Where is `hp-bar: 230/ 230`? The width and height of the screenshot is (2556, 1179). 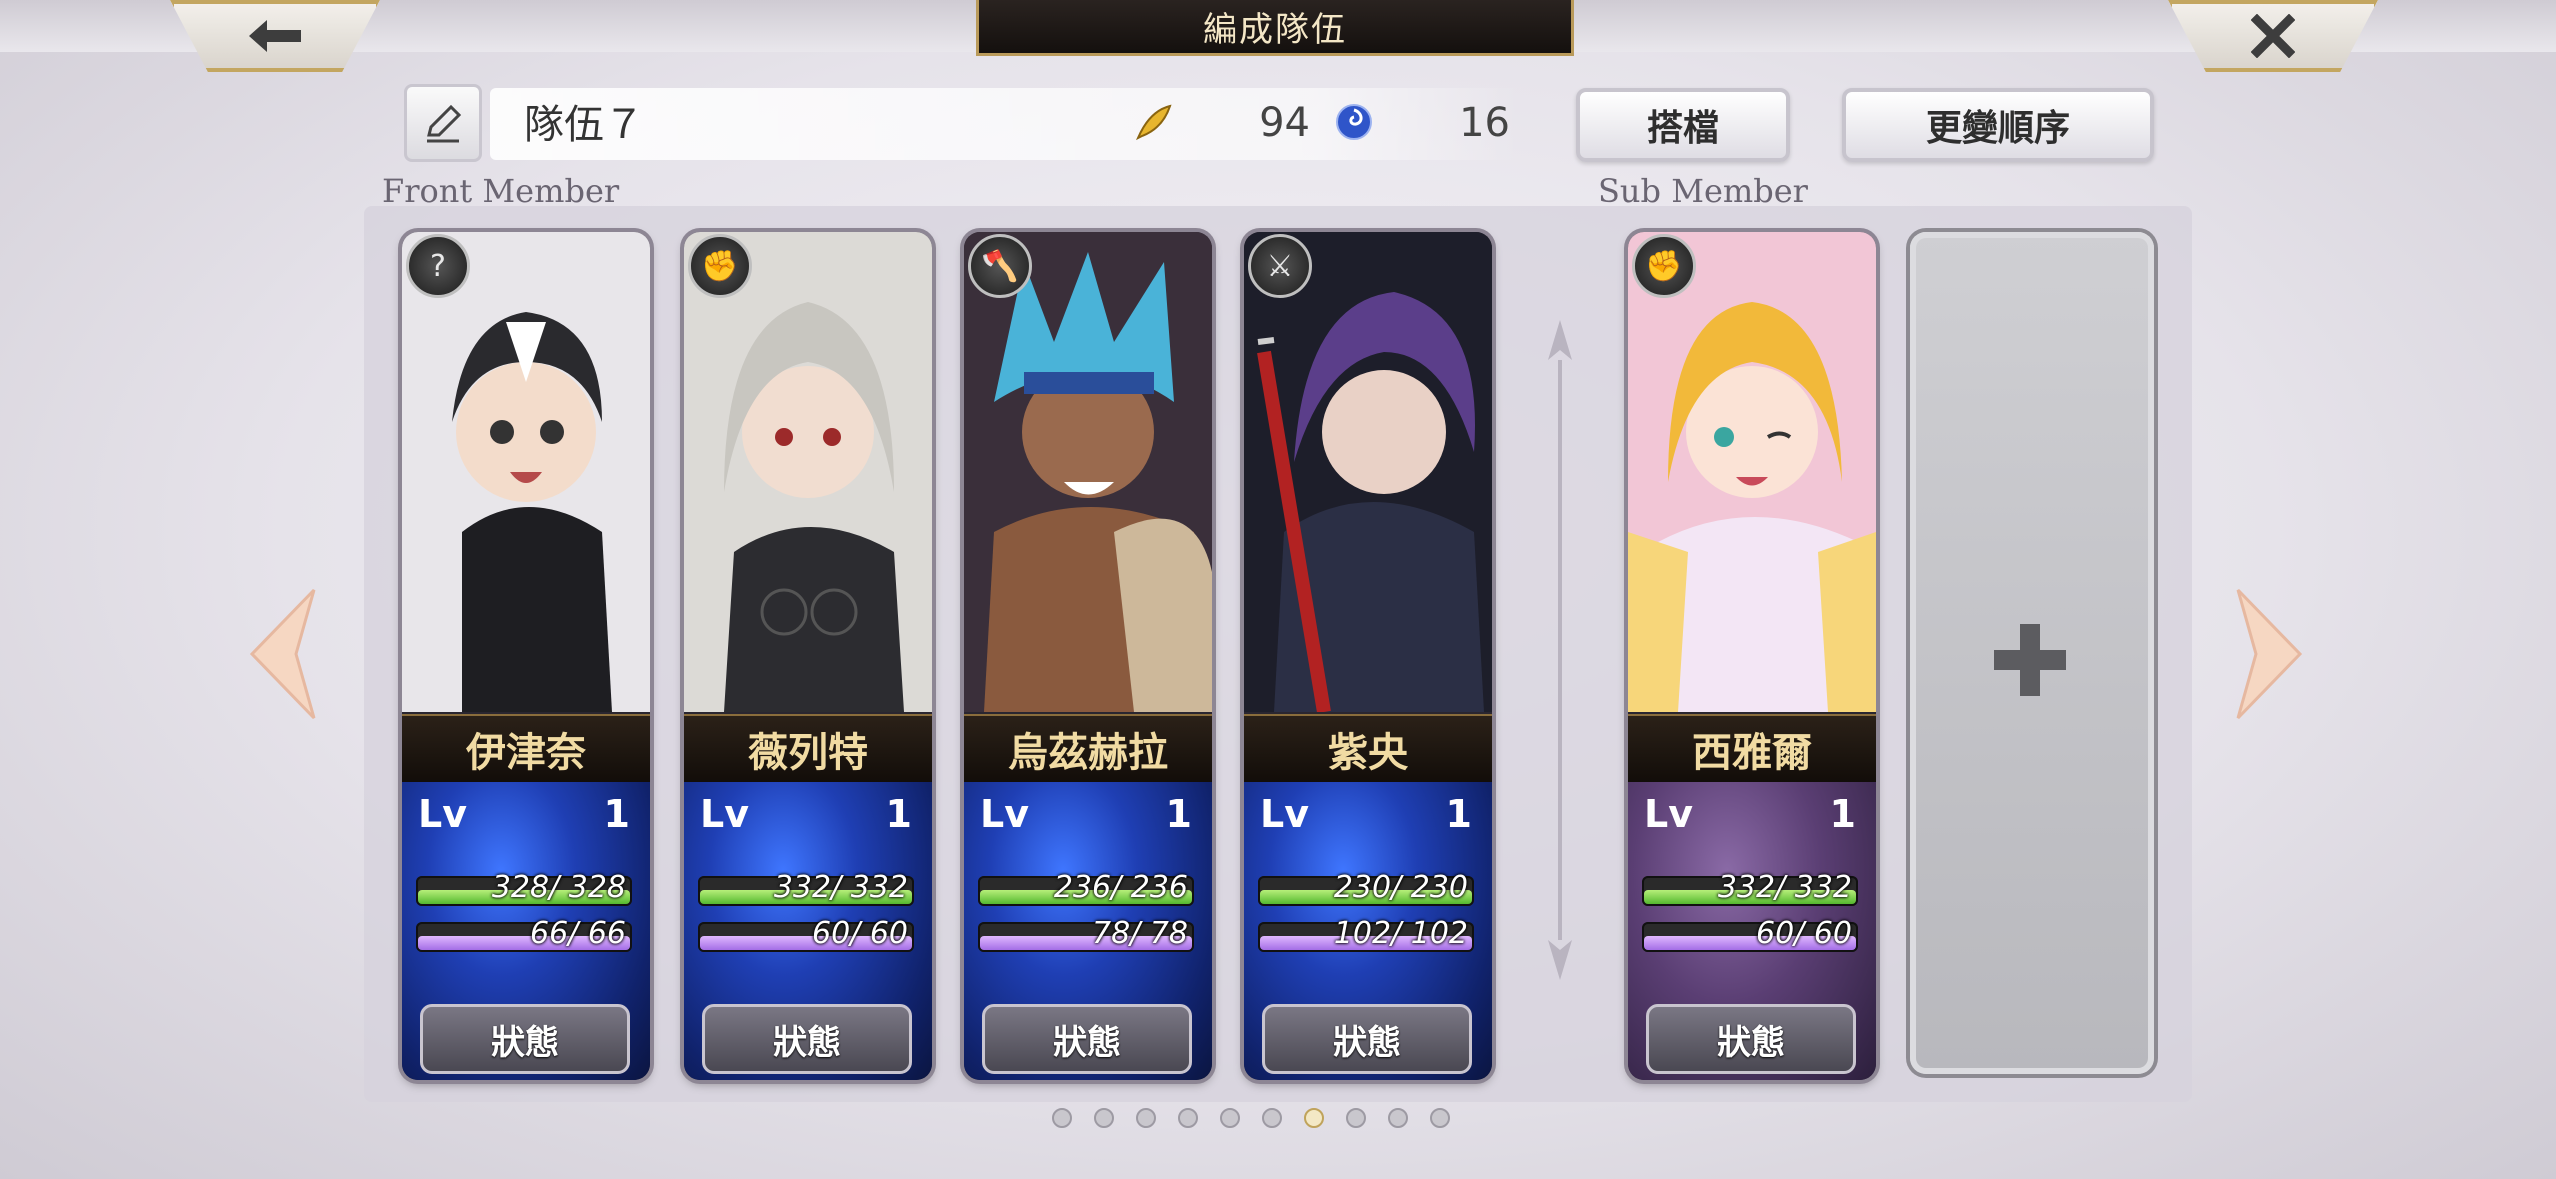 hp-bar: 230/ 230 is located at coordinates (1366, 888).